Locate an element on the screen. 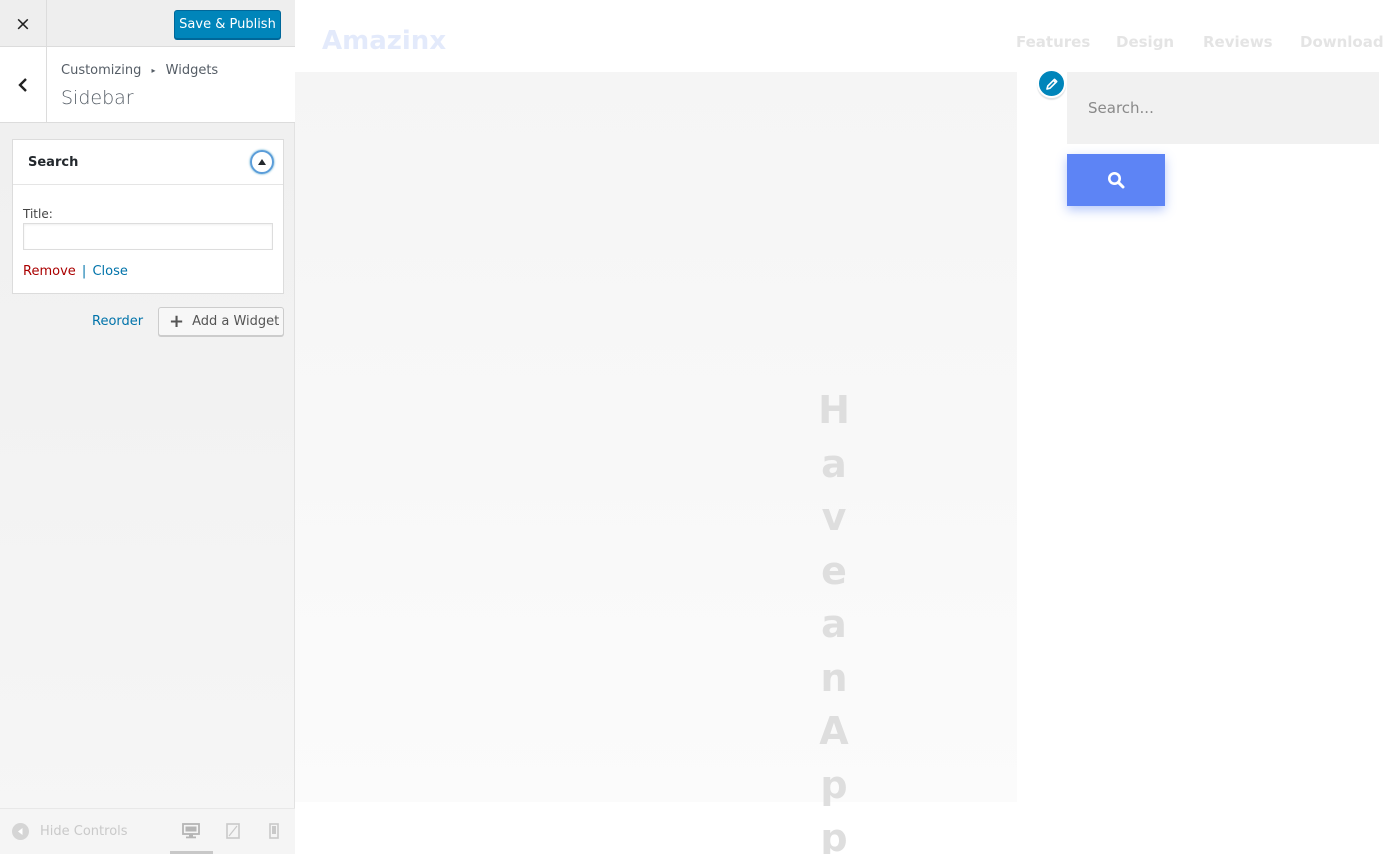 Image resolution: width=1399 pixels, height=854 pixels. back-button is located at coordinates (23, 84).